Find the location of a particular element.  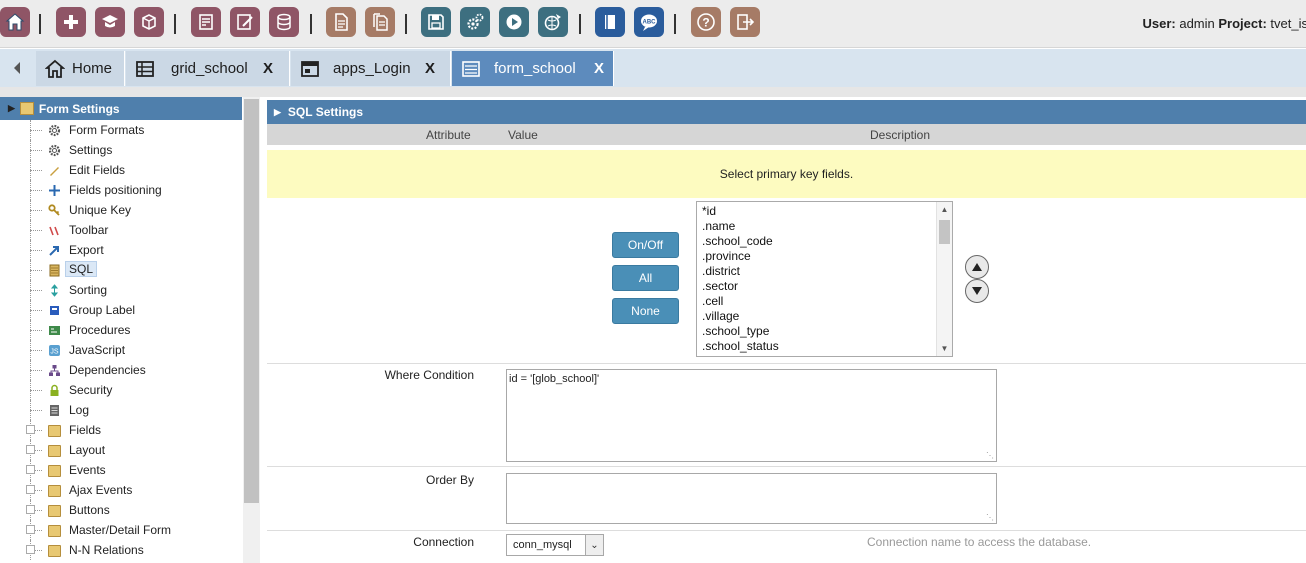

save-icon is located at coordinates (436, 22).